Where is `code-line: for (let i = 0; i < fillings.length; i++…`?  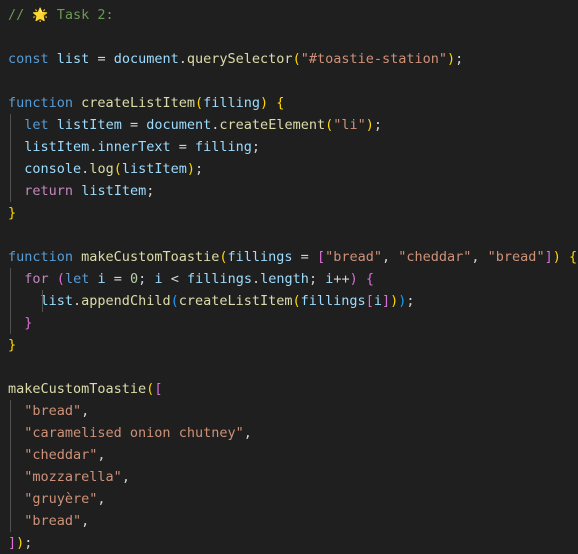
code-line: for (let i = 0; i < fillings.length; i++… is located at coordinates (293, 279).